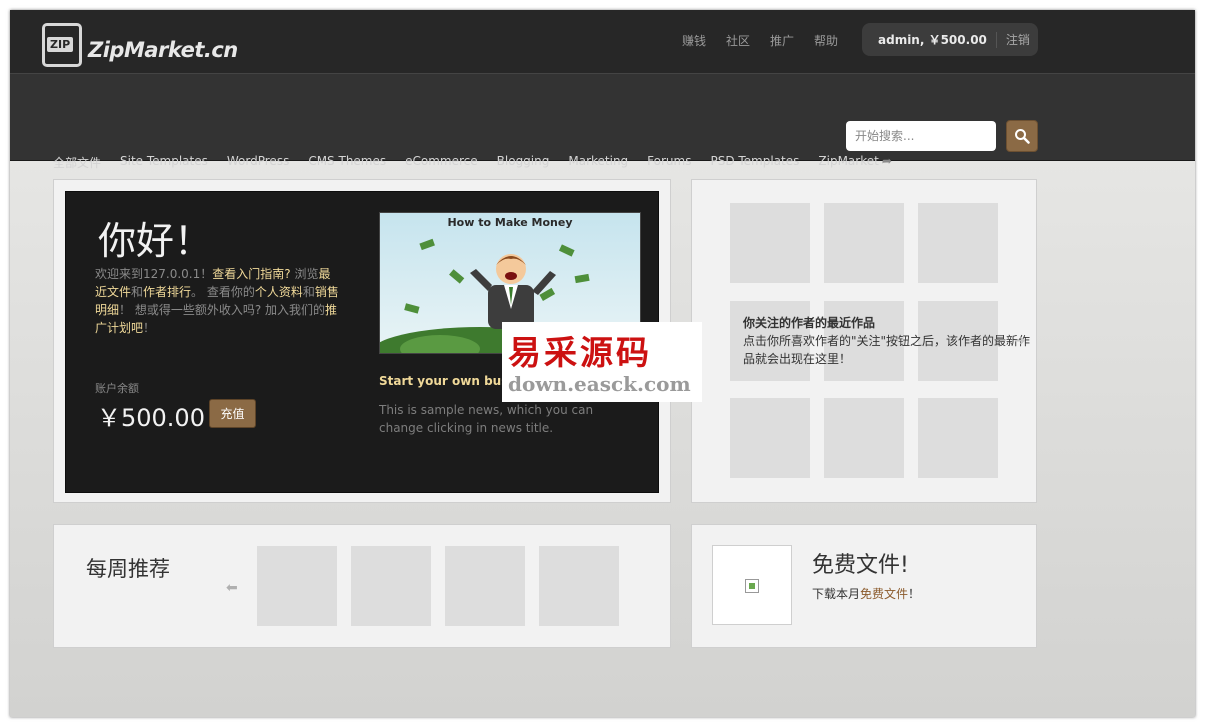  What do you see at coordinates (154, 274) in the screenshot?
I see `welcome-intro: 欢迎来到127.0.0.1！` at bounding box center [154, 274].